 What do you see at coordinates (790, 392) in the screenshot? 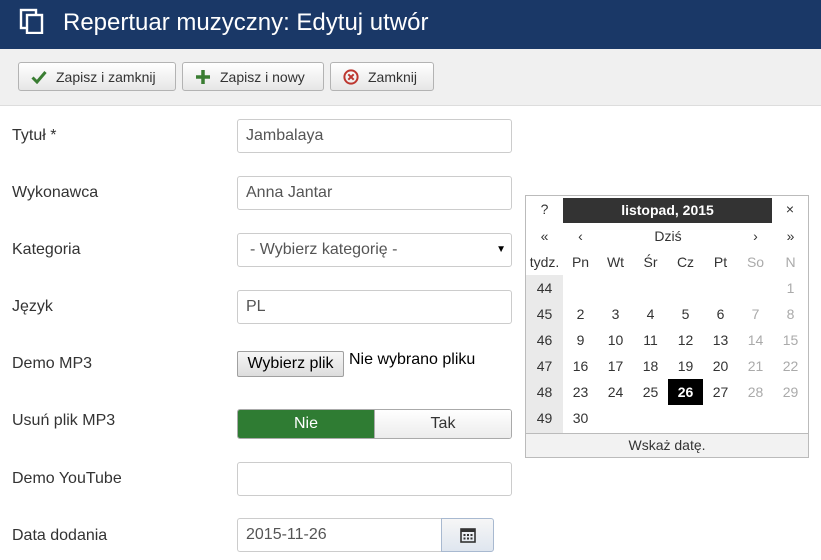
I see `calendar-day: 29` at bounding box center [790, 392].